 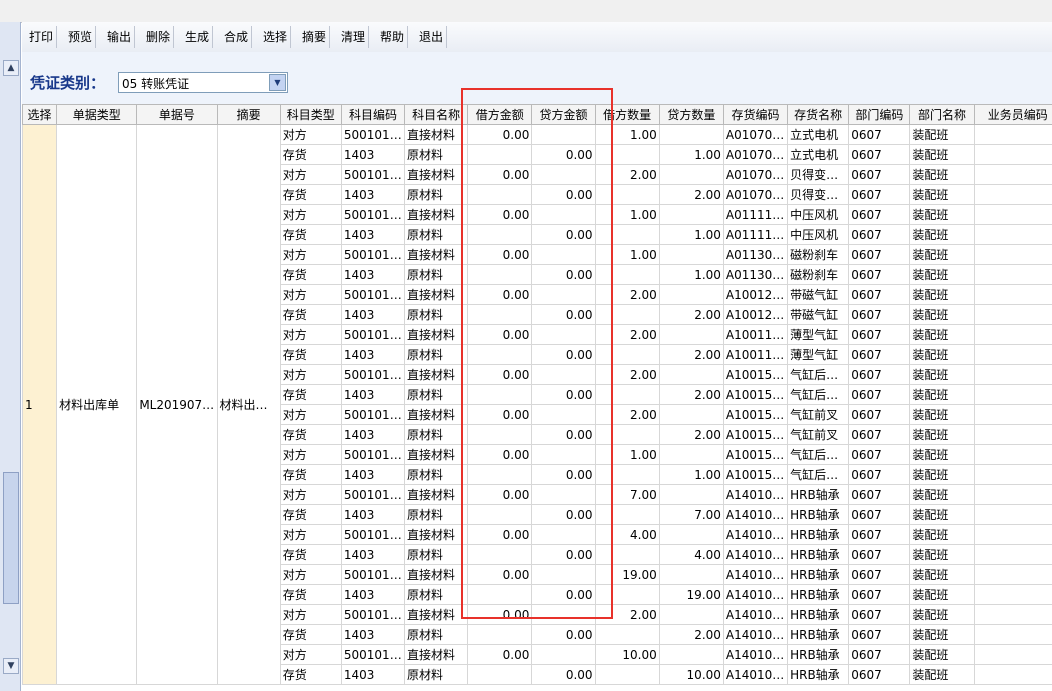 What do you see at coordinates (248, 114) in the screenshot?
I see `column-header: 摘要` at bounding box center [248, 114].